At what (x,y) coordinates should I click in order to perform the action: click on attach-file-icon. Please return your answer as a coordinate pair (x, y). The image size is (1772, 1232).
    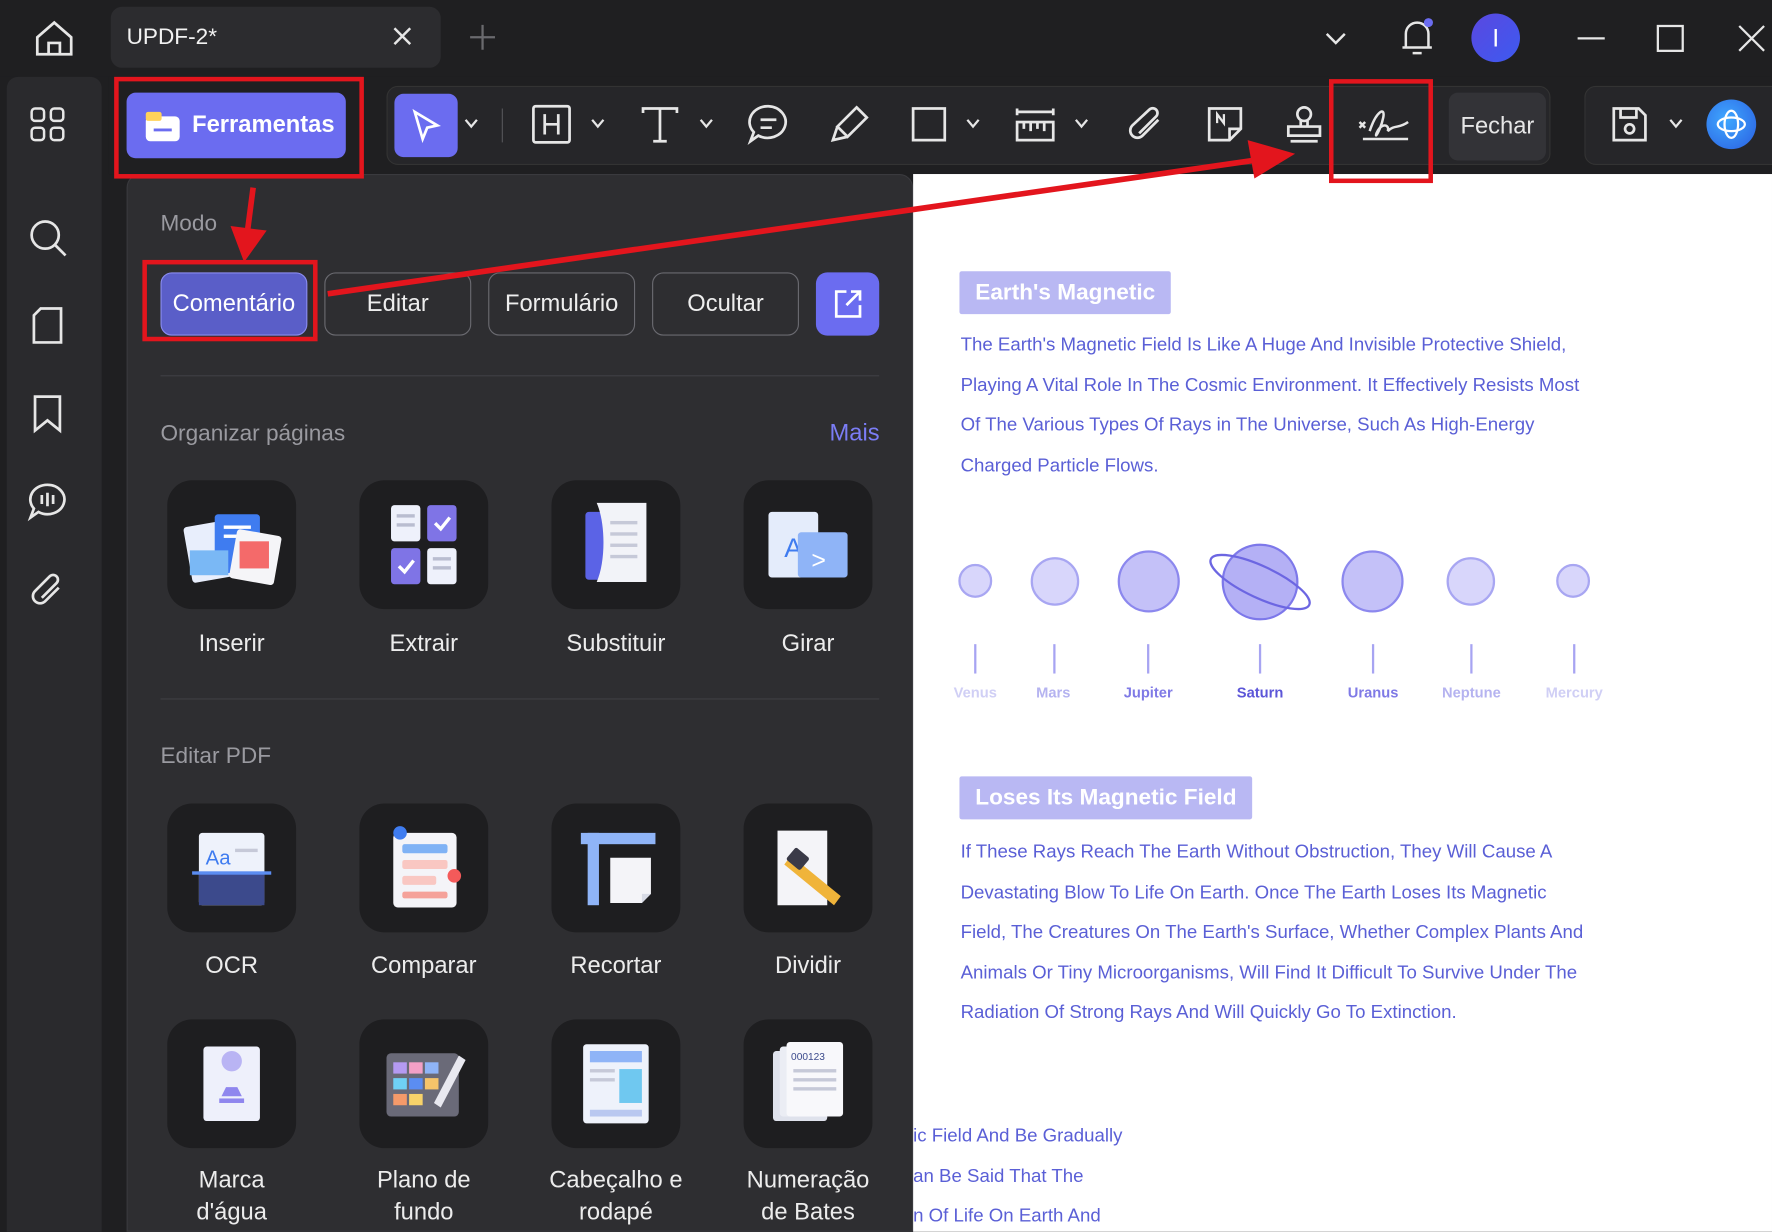
    Looking at the image, I should click on (1145, 124).